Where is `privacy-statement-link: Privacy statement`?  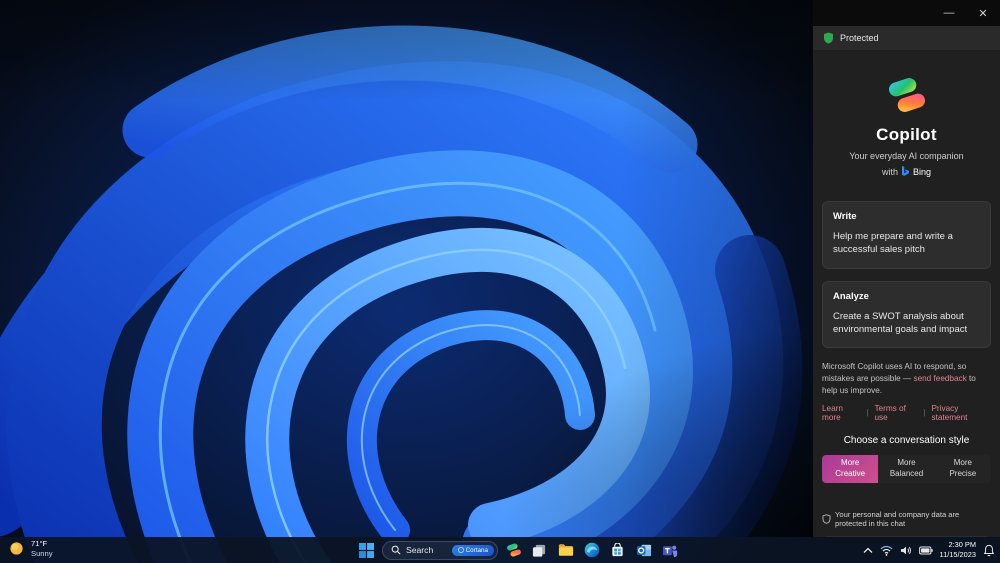
privacy-statement-link: Privacy statement is located at coordinates (961, 413).